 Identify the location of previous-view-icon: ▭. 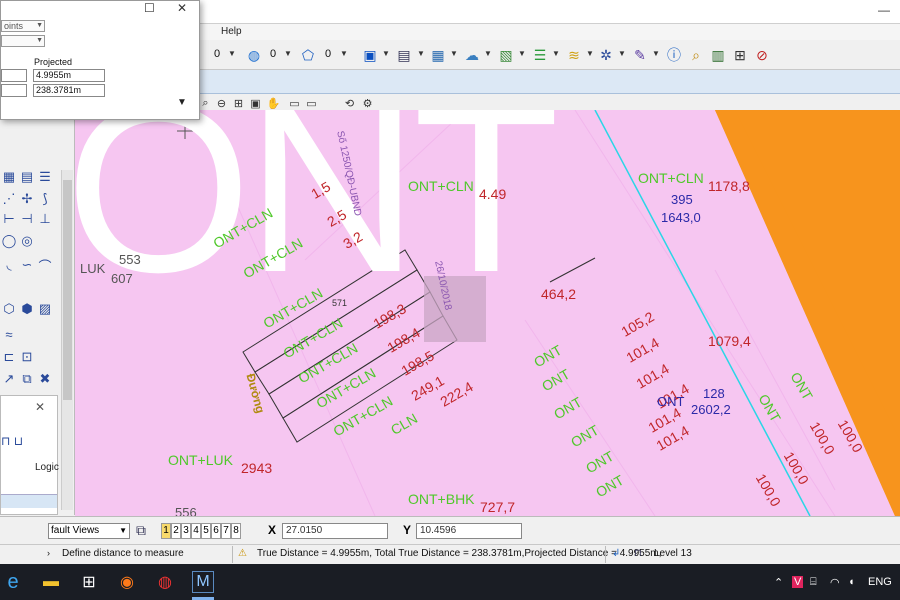
(294, 103).